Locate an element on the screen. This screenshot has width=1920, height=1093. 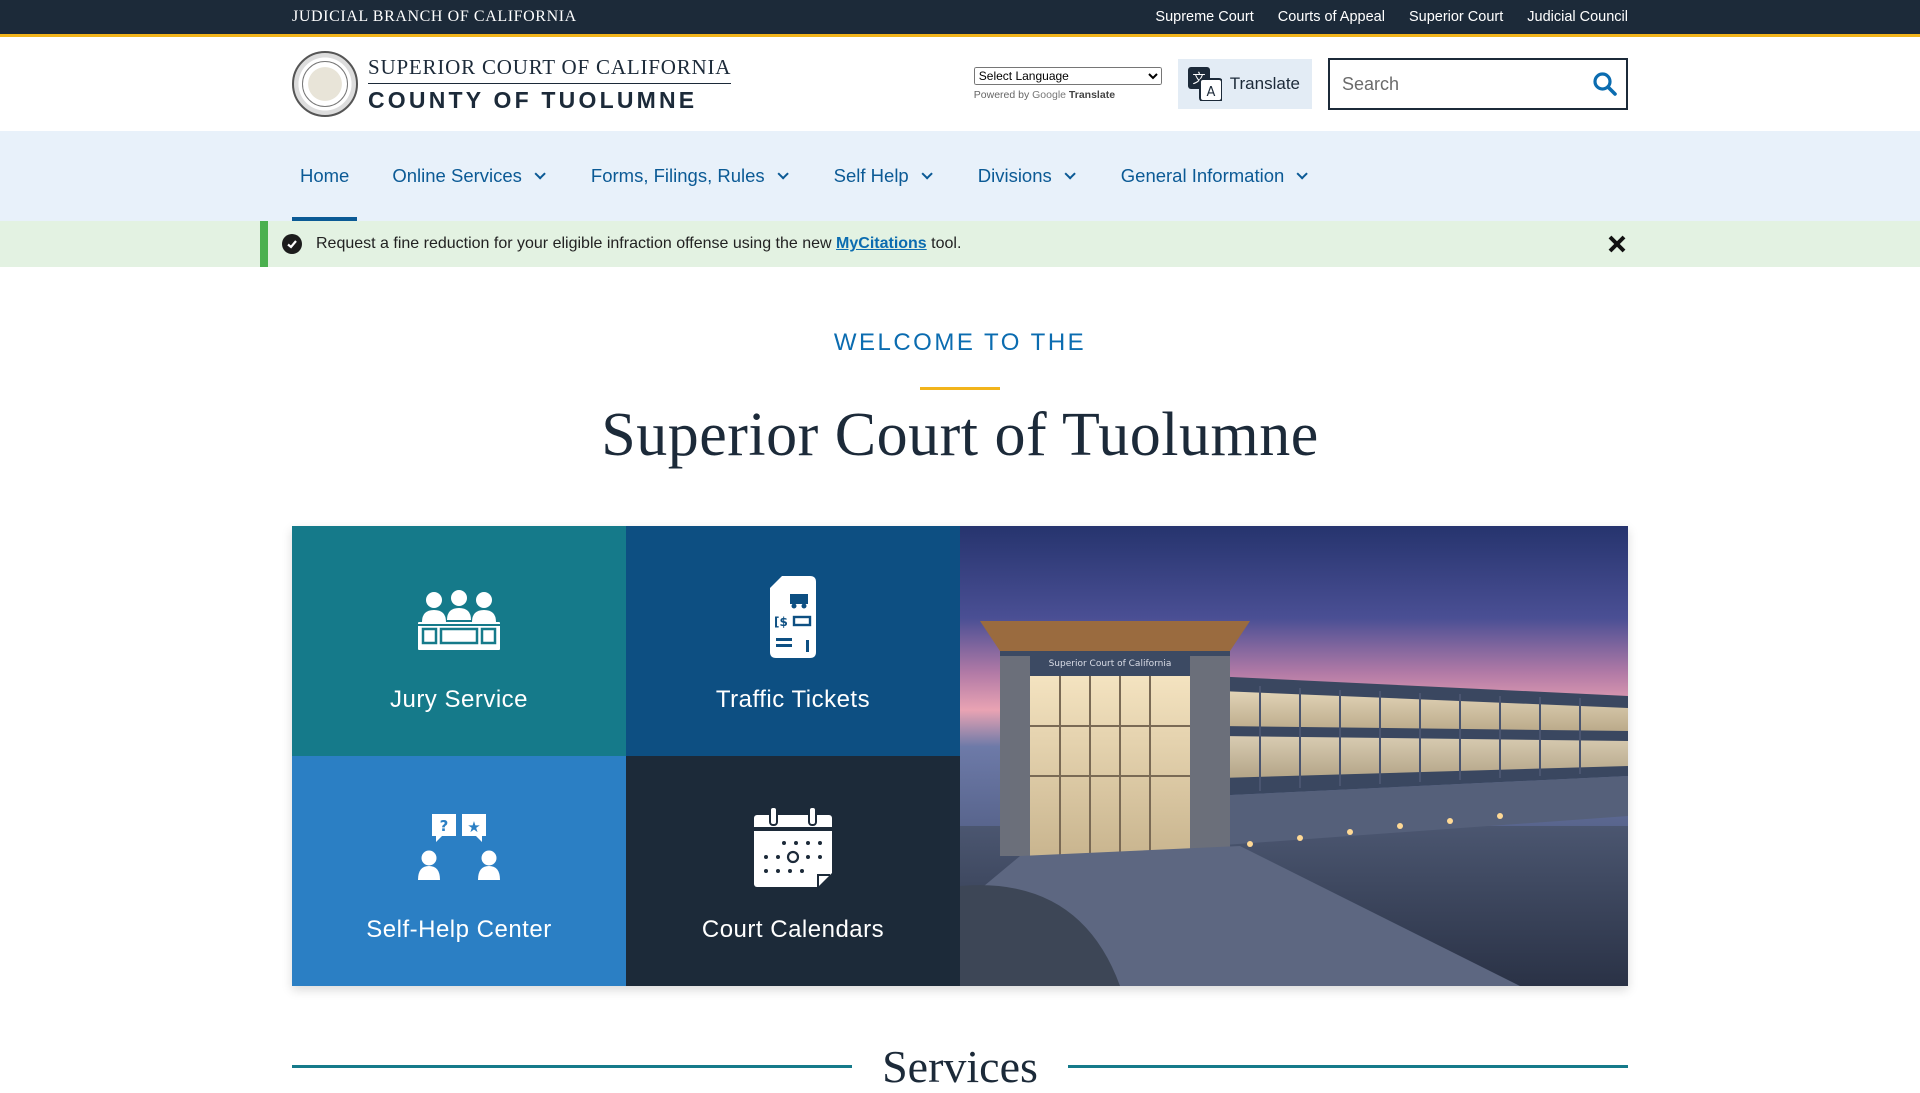
nav-item-general-information: General Information is located at coordinates (1213, 176).